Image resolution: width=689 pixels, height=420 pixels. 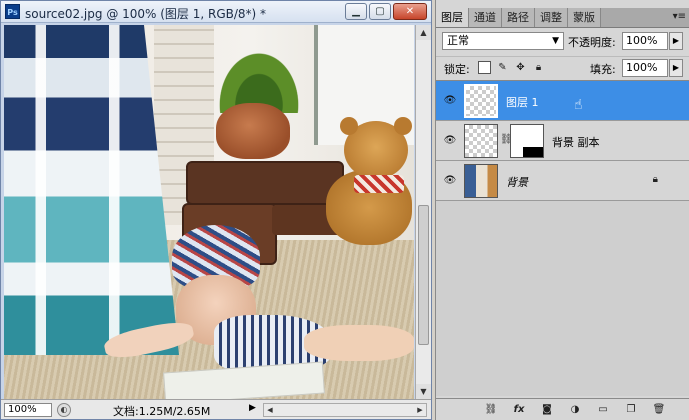 What do you see at coordinates (676, 68) in the screenshot?
I see `fill-stepper: ▶` at bounding box center [676, 68].